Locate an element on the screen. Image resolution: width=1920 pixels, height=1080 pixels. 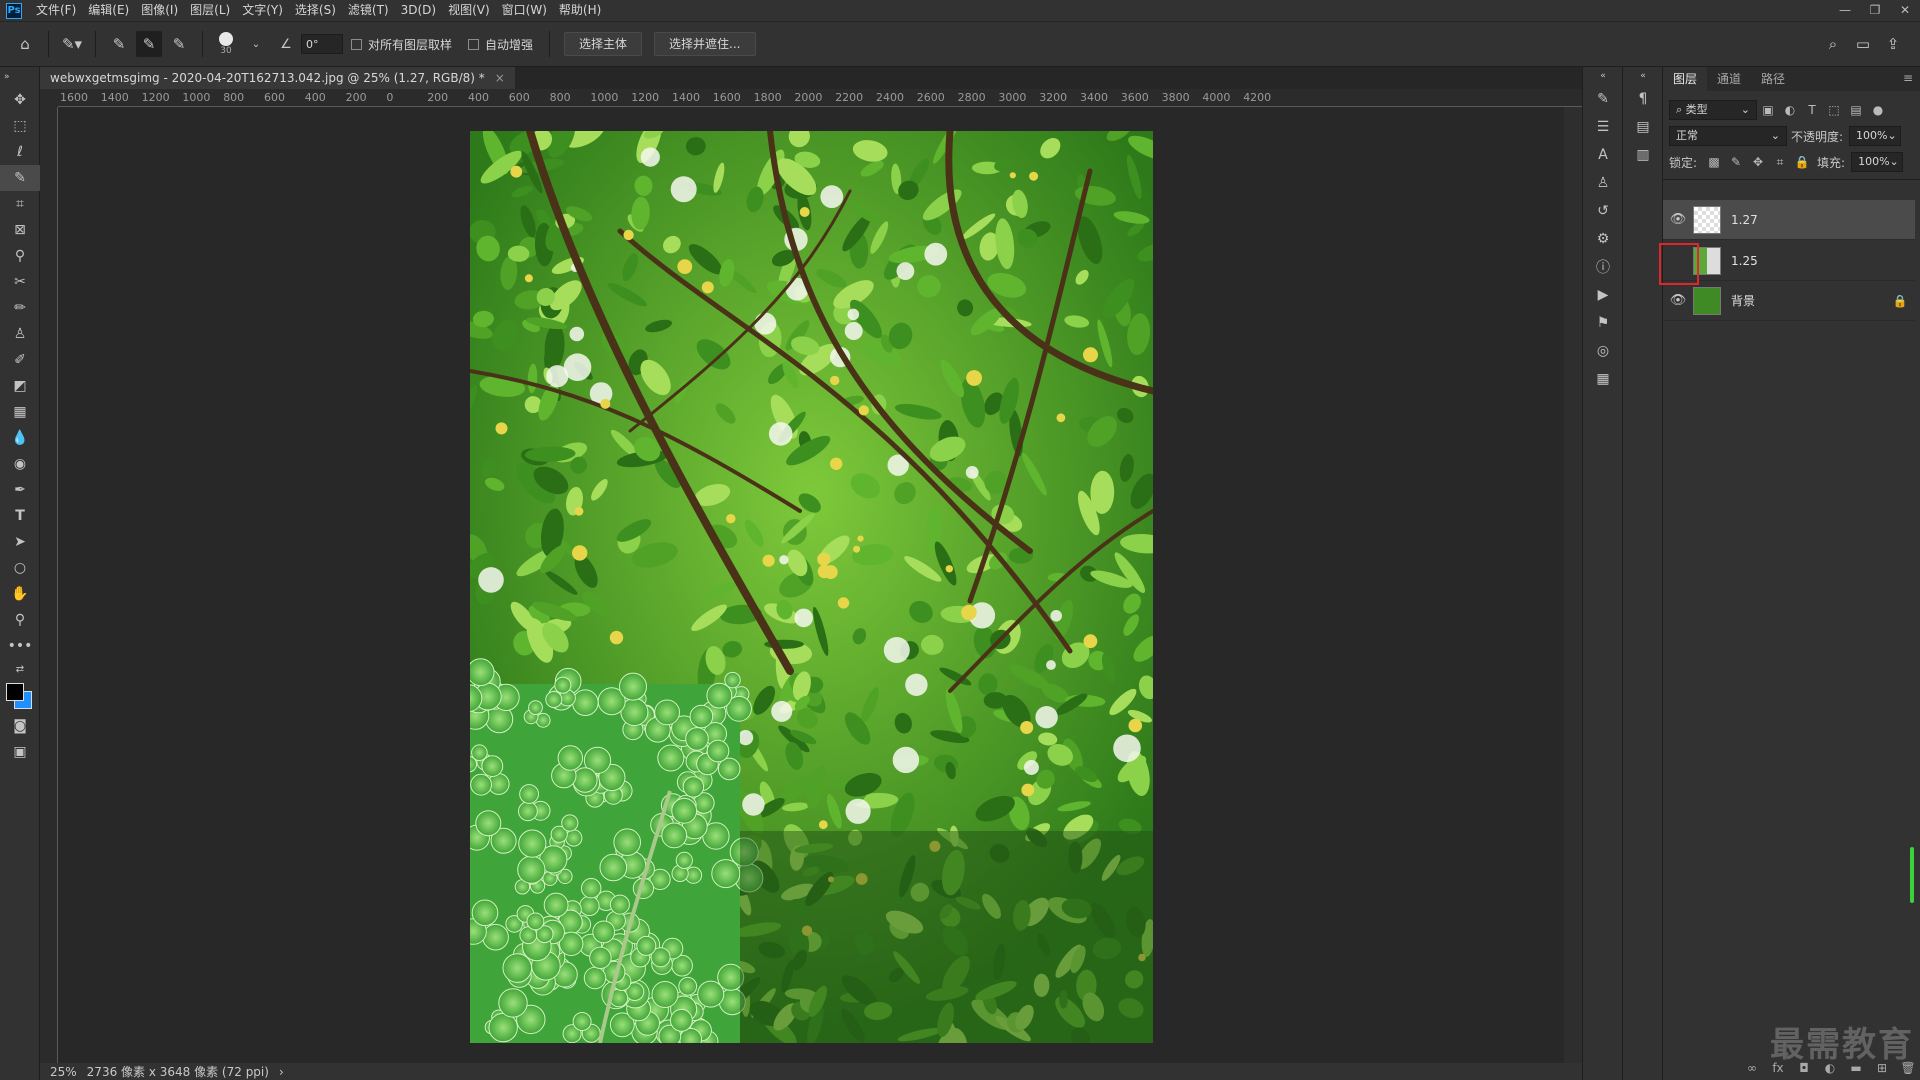
tab-paths: 路径 is located at coordinates (1773, 79).